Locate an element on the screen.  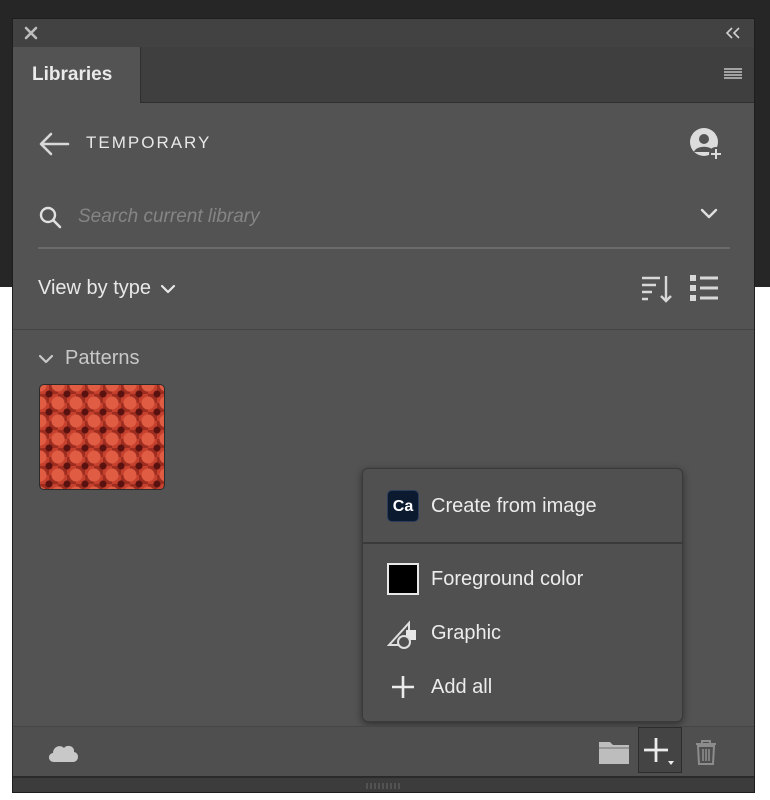
graphic-icon is located at coordinates (401, 634).